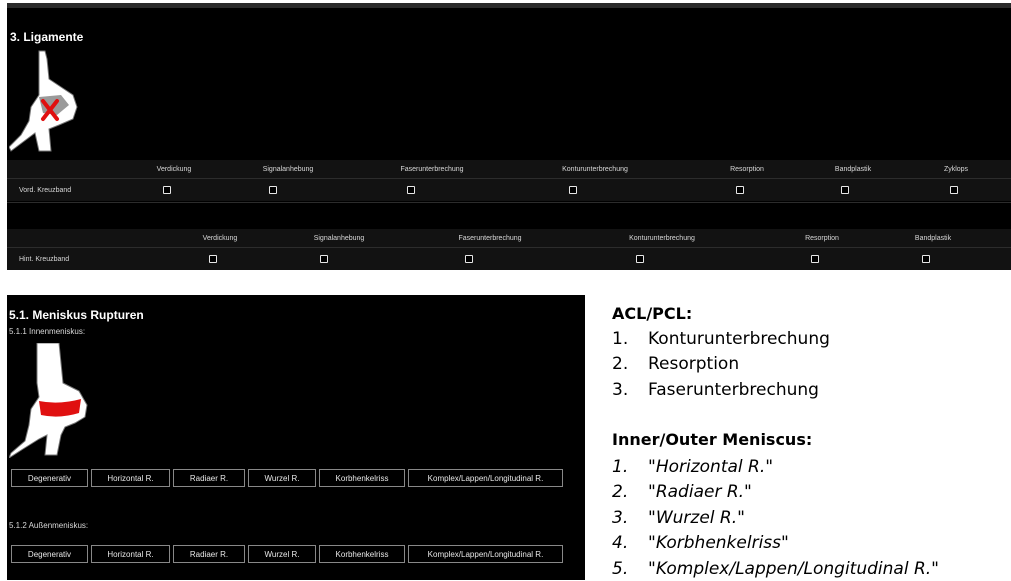 This screenshot has height=581, width=1011. Describe the element at coordinates (273, 190) in the screenshot. I see `acl-signalanhebung-checkbox` at that location.